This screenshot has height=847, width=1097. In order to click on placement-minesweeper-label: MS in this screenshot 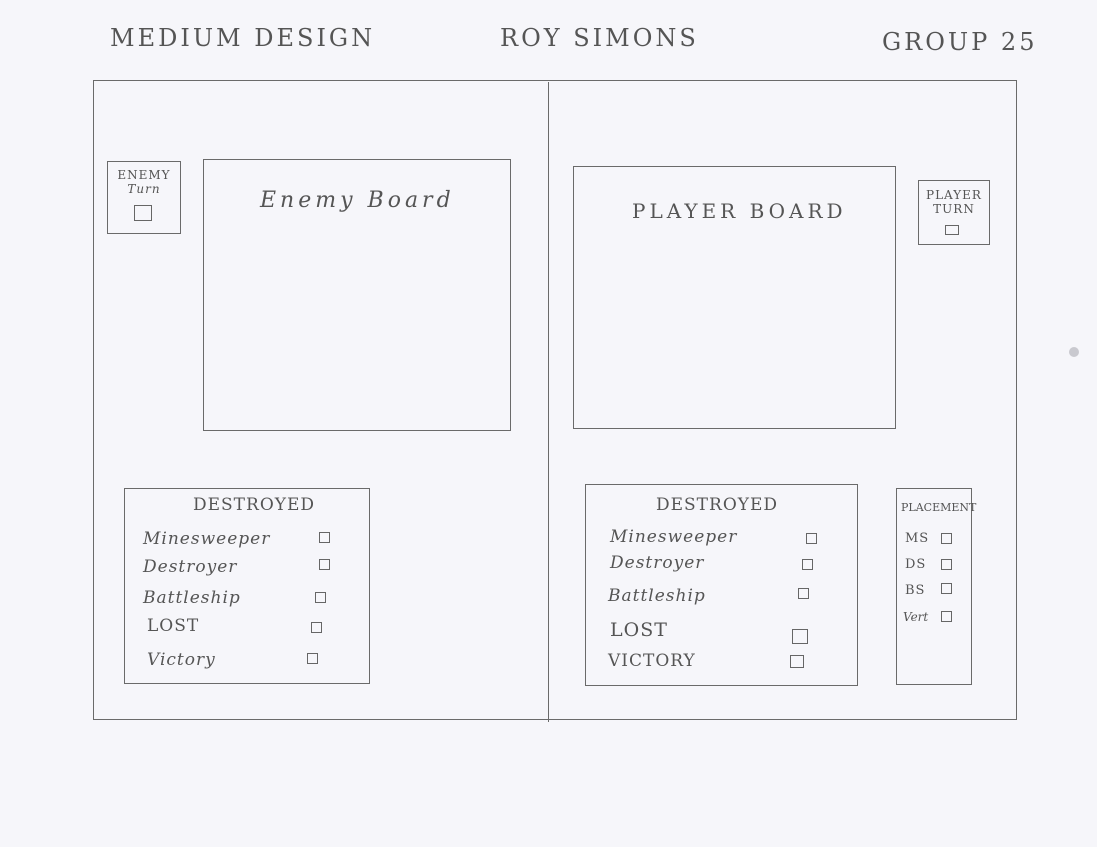, I will do `click(917, 538)`.